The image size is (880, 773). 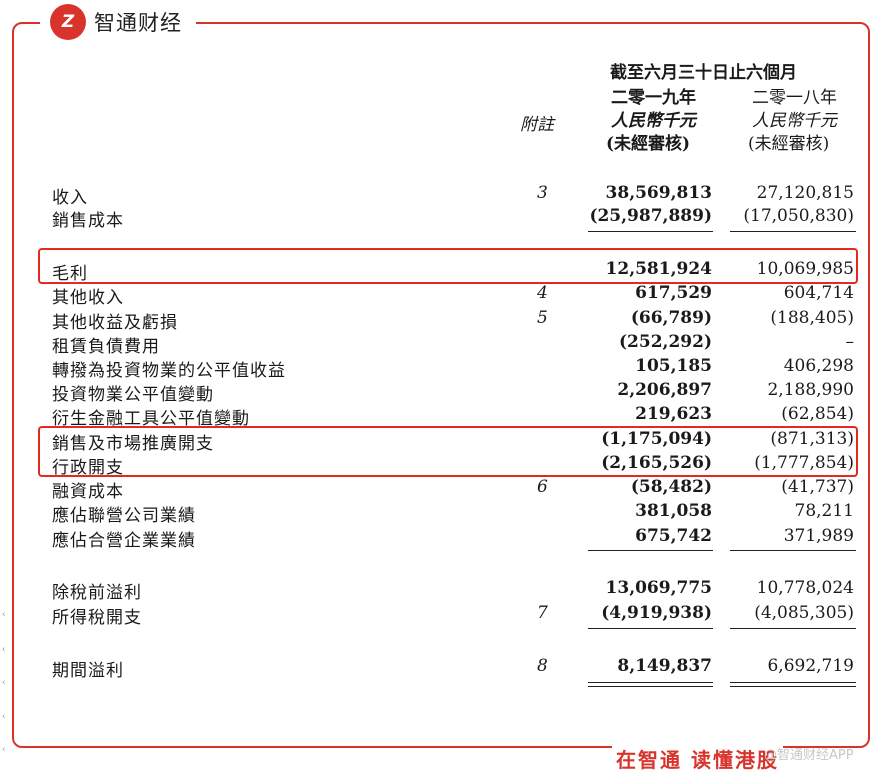 What do you see at coordinates (824, 511) in the screenshot?
I see `row-prior-value: 78,211` at bounding box center [824, 511].